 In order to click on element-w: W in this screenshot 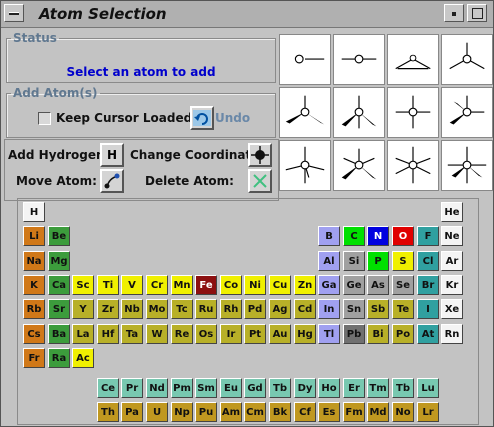, I will do `click(157, 334)`.